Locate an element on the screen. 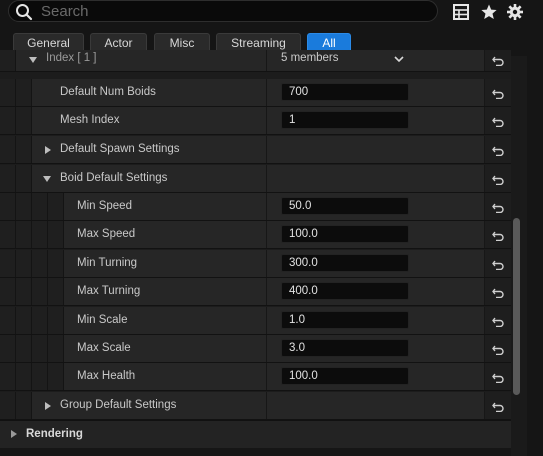  mesh-index-input: 1 is located at coordinates (345, 120).